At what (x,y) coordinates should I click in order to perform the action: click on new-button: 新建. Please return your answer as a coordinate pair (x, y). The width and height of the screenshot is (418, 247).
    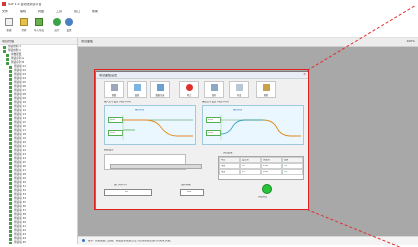
    Looking at the image, I should click on (9, 26).